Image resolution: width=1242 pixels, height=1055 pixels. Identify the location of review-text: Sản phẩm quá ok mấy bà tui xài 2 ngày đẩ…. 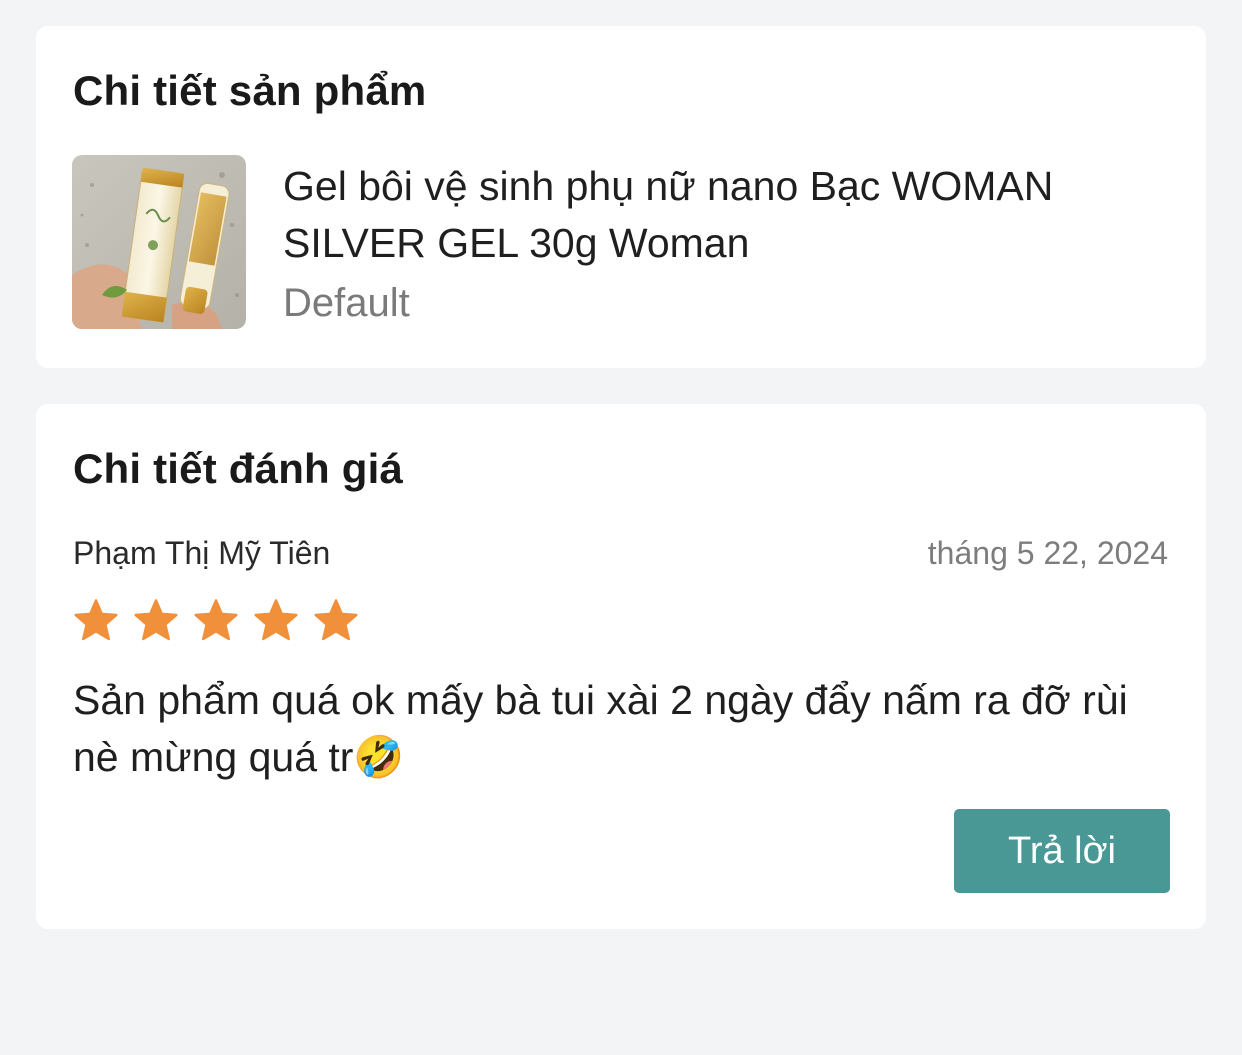
(600, 728).